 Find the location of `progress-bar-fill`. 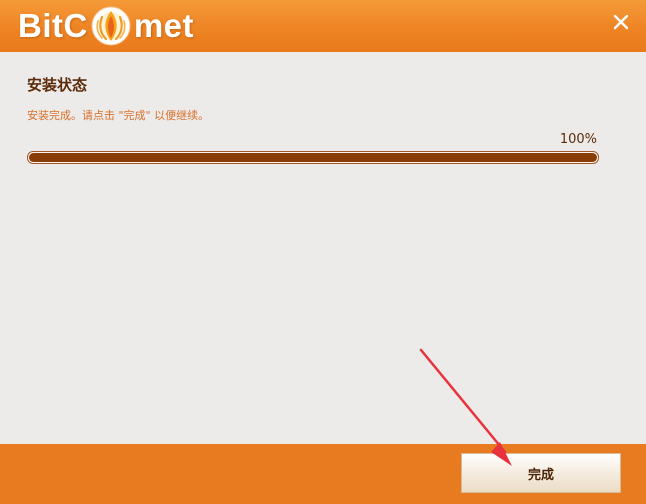

progress-bar-fill is located at coordinates (313, 157).